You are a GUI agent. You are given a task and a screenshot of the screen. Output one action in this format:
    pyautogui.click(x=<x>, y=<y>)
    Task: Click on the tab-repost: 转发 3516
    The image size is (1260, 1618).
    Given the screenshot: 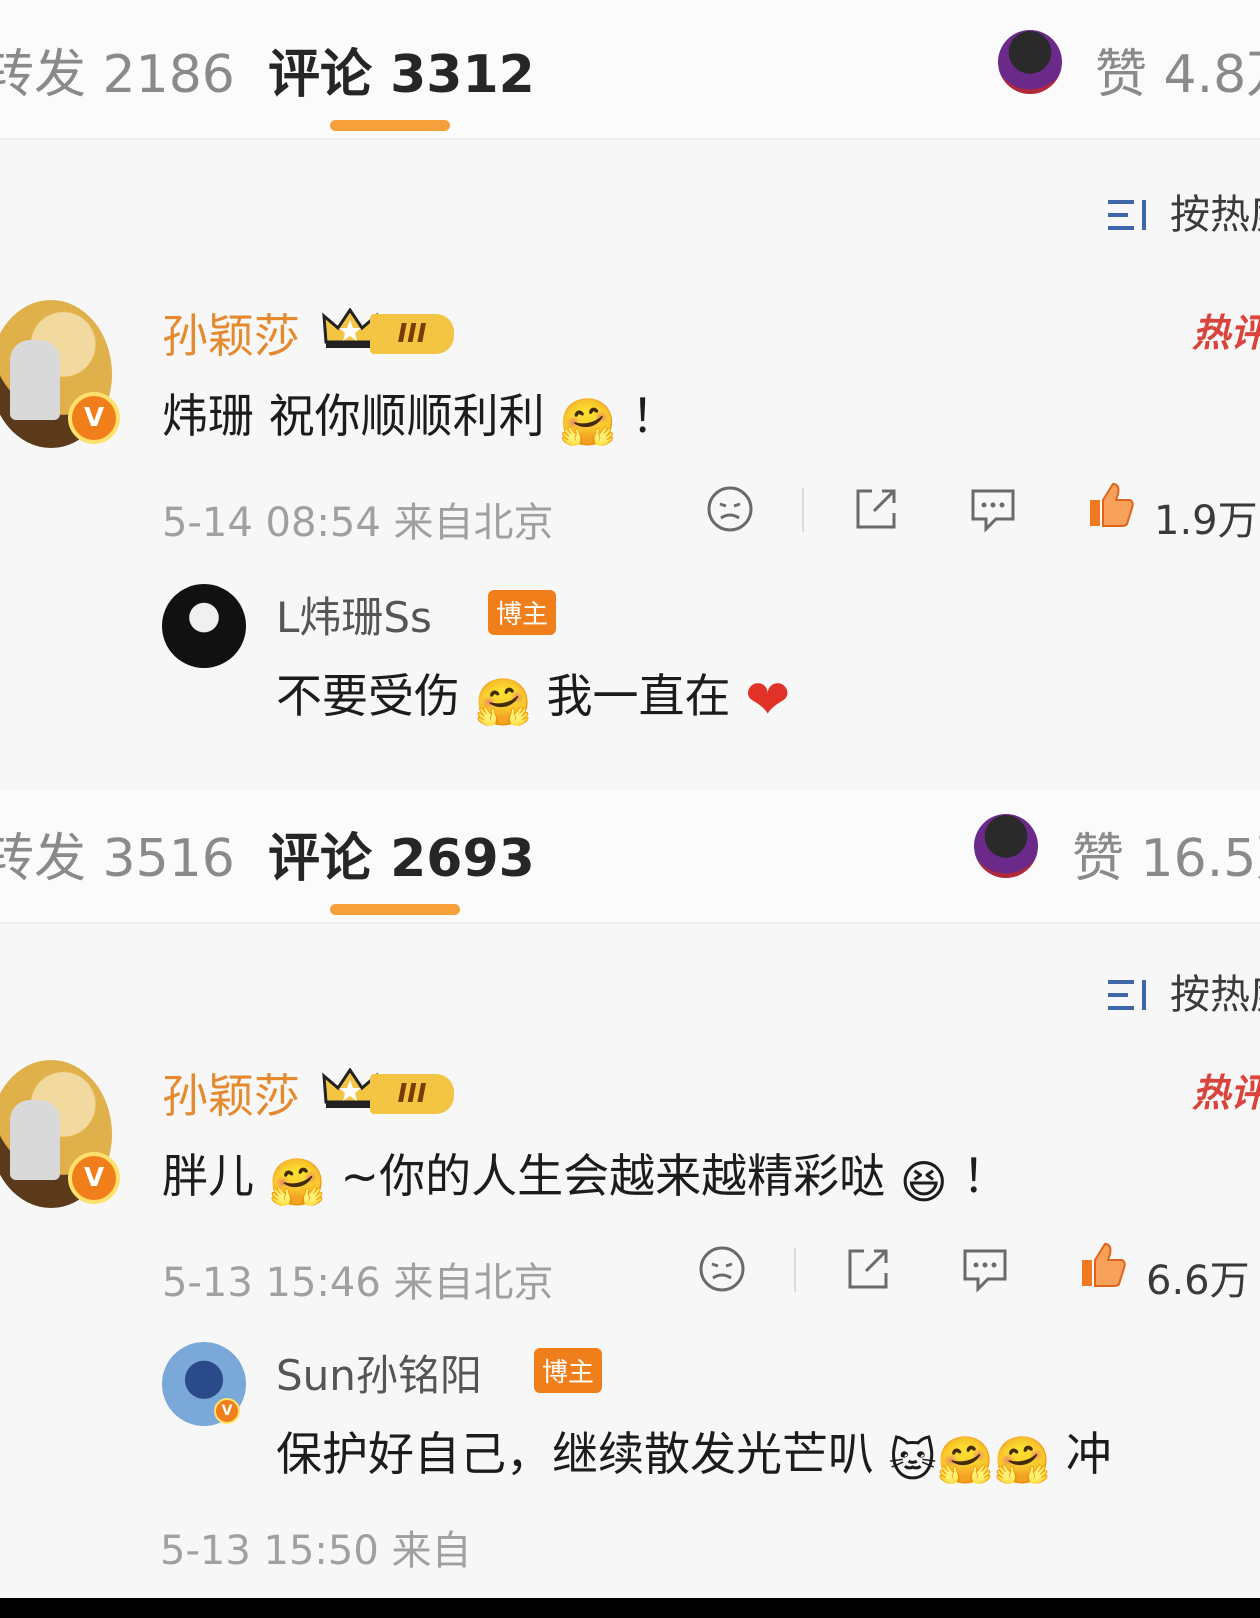 What is the action you would take?
    pyautogui.click(x=117, y=853)
    